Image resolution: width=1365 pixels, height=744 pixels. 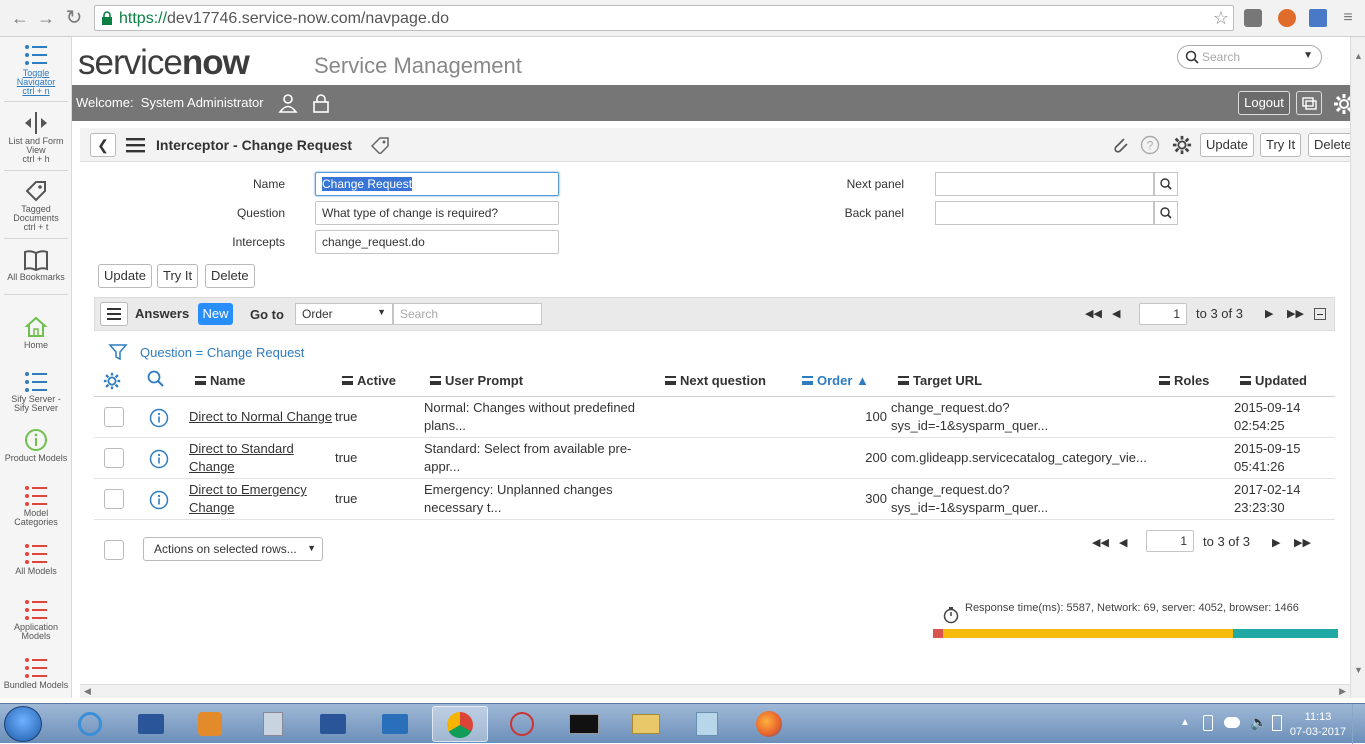 I want to click on model-categories: Model Categories, so click(x=36, y=506).